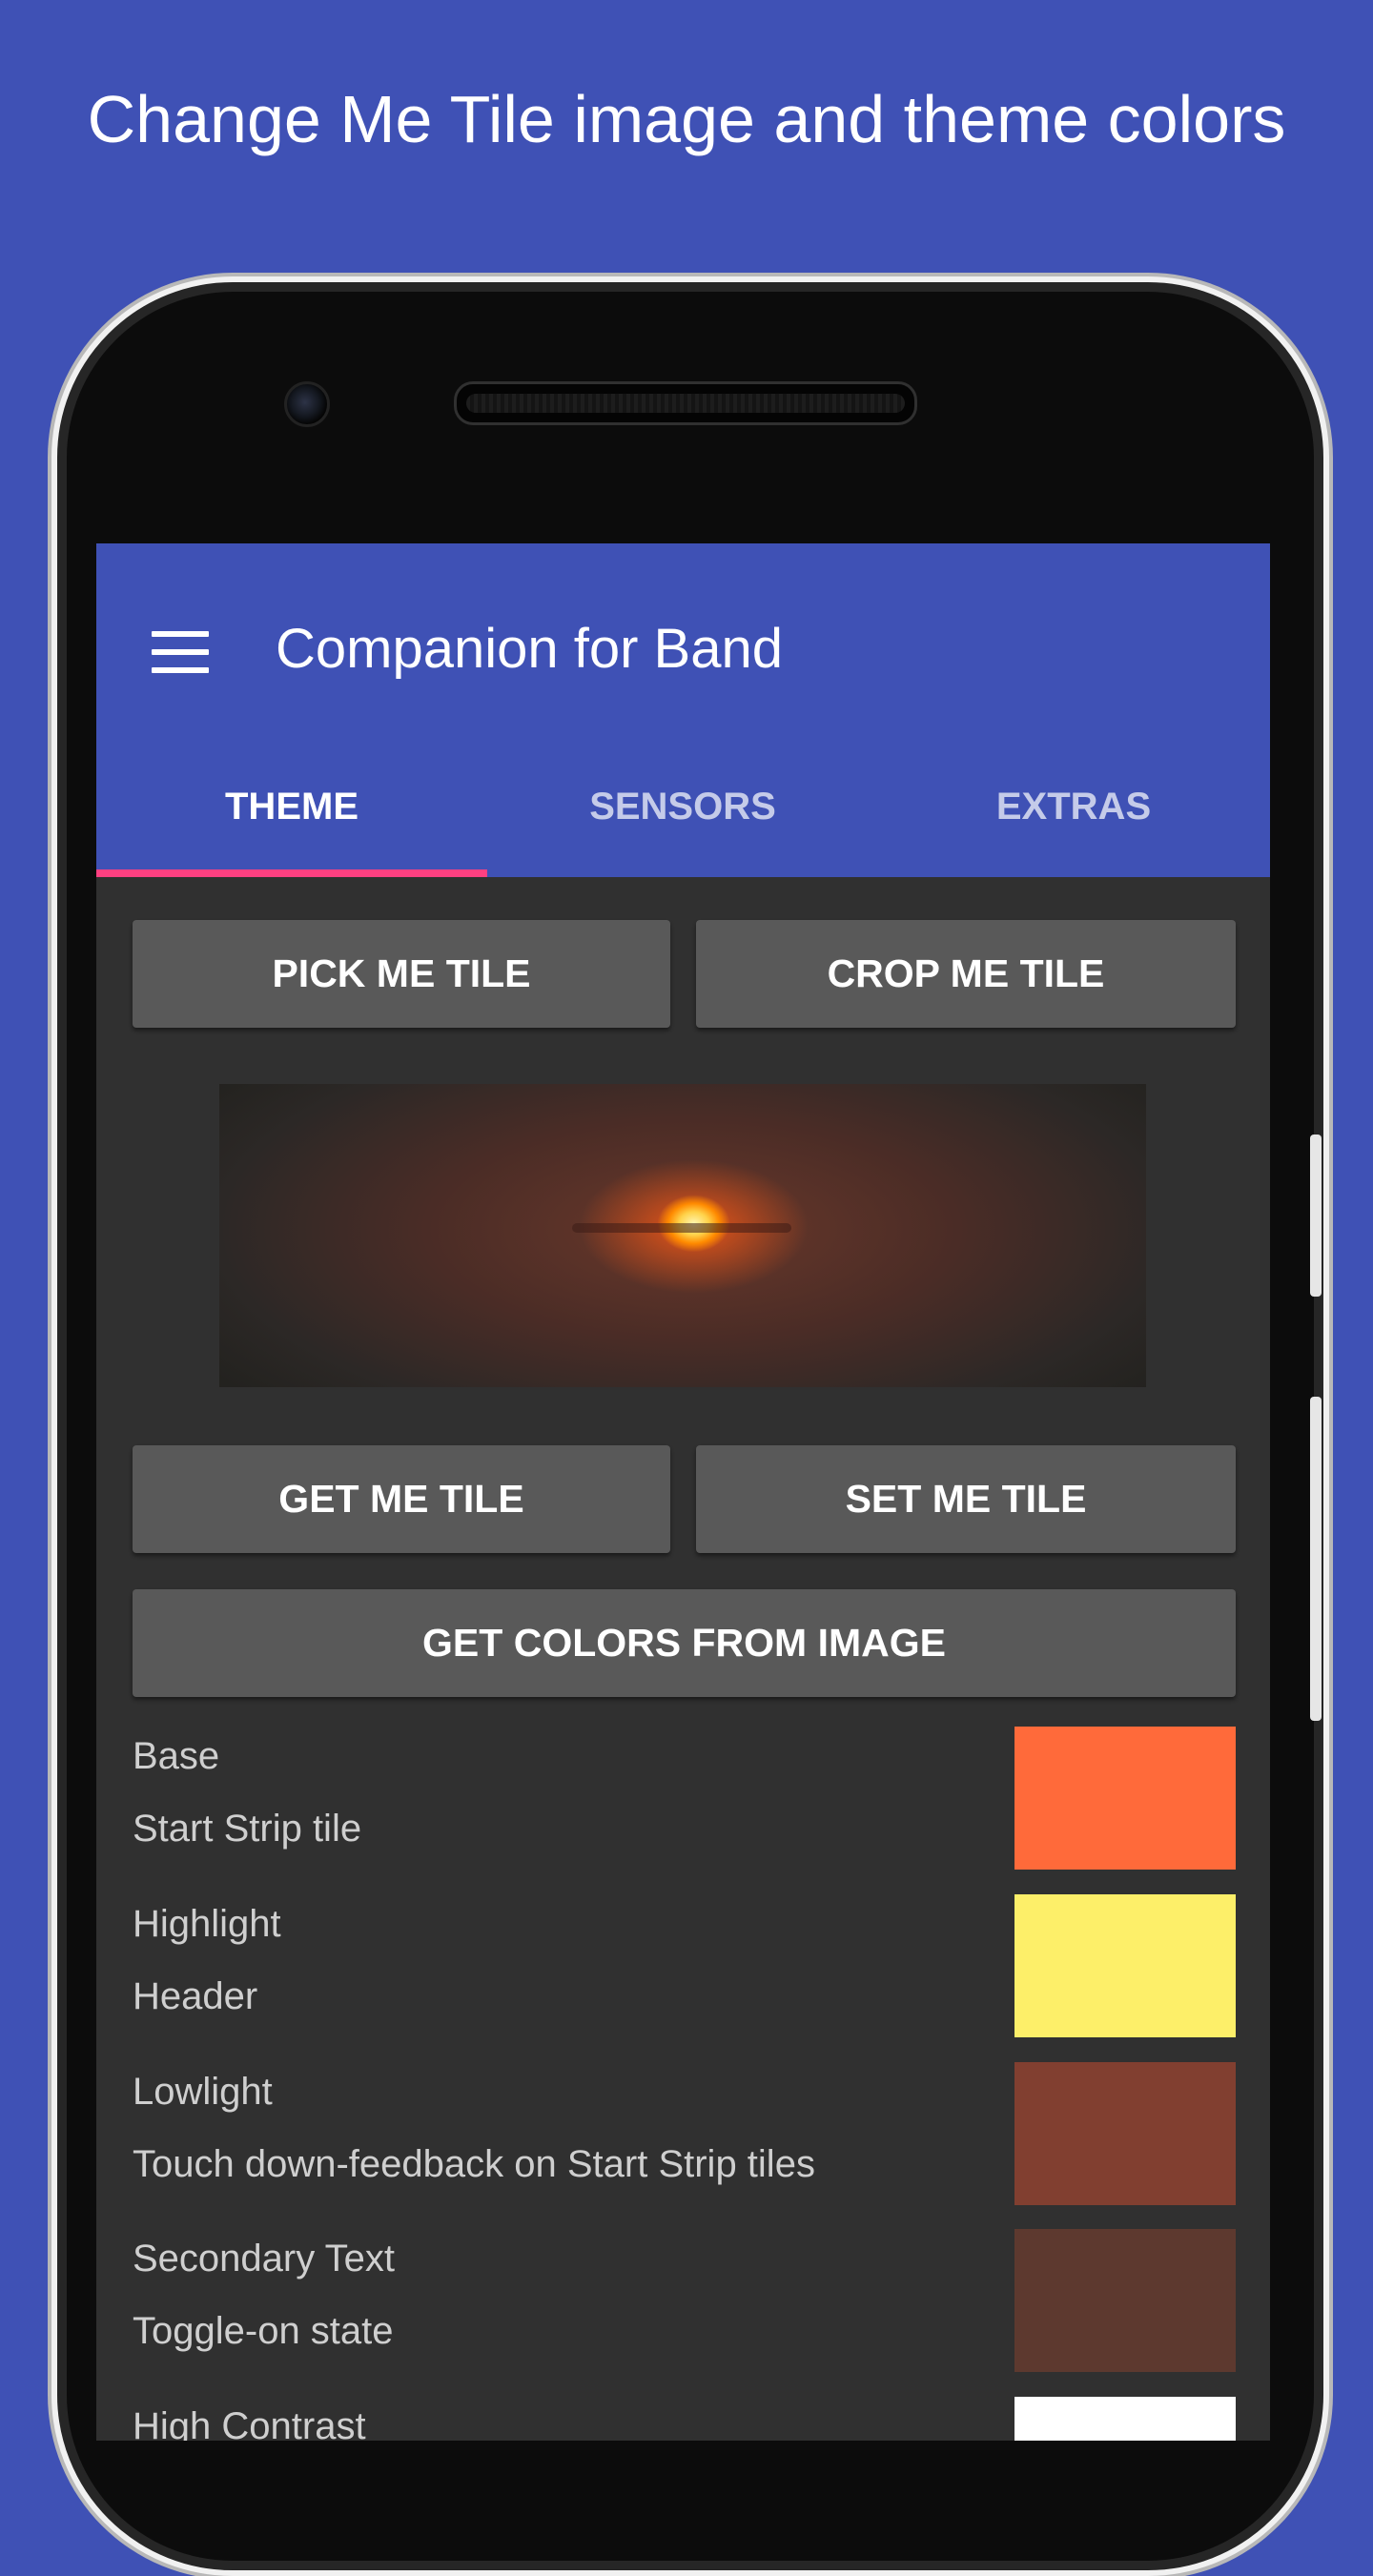 This screenshot has width=1373, height=2576. What do you see at coordinates (685, 403) in the screenshot?
I see `earpiece-speaker` at bounding box center [685, 403].